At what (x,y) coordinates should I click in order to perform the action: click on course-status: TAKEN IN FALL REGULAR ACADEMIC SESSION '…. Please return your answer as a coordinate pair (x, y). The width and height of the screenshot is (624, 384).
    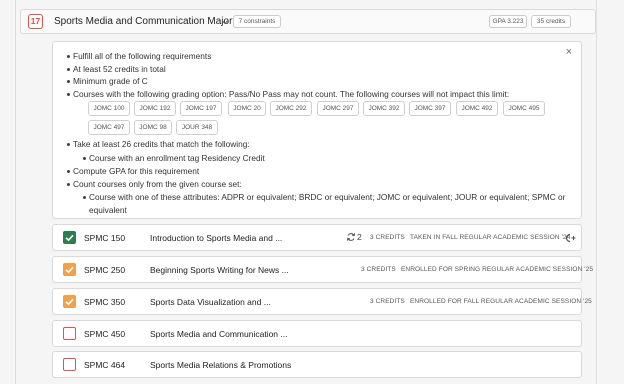
    Looking at the image, I should click on (490, 237).